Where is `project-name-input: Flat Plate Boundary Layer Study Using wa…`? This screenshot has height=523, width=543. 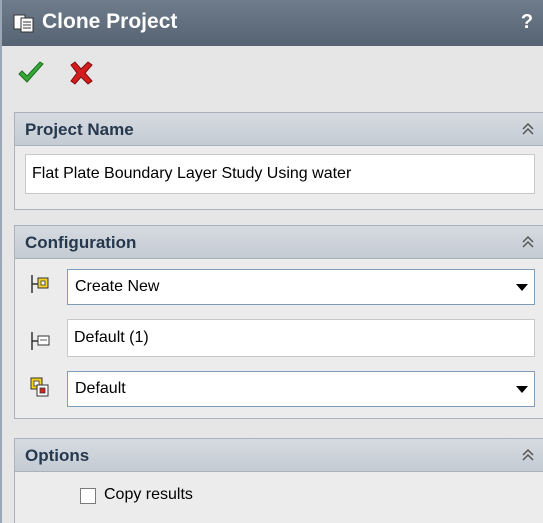 project-name-input: Flat Plate Boundary Layer Study Using wa… is located at coordinates (280, 174).